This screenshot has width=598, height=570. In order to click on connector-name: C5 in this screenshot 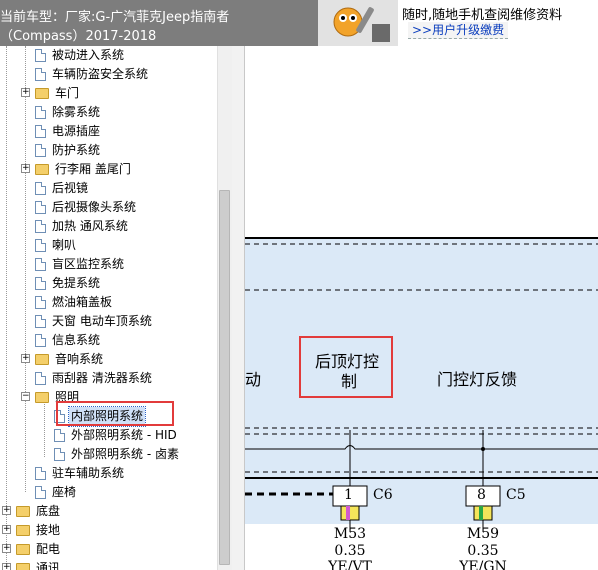, I will do `click(516, 495)`.